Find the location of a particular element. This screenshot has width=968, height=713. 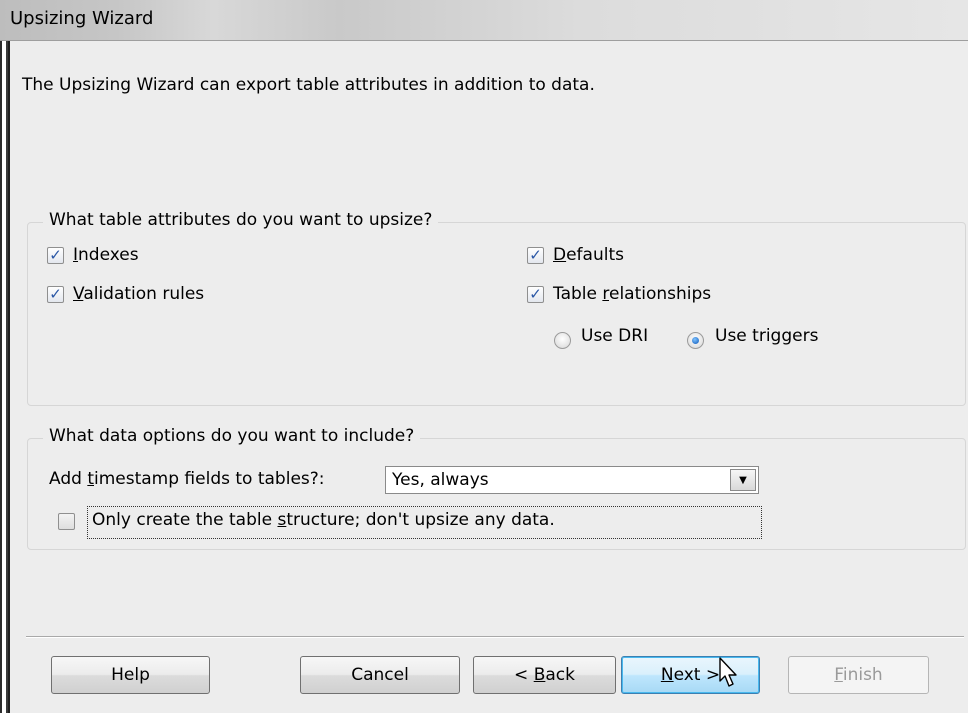

help-button: Help is located at coordinates (130, 675).